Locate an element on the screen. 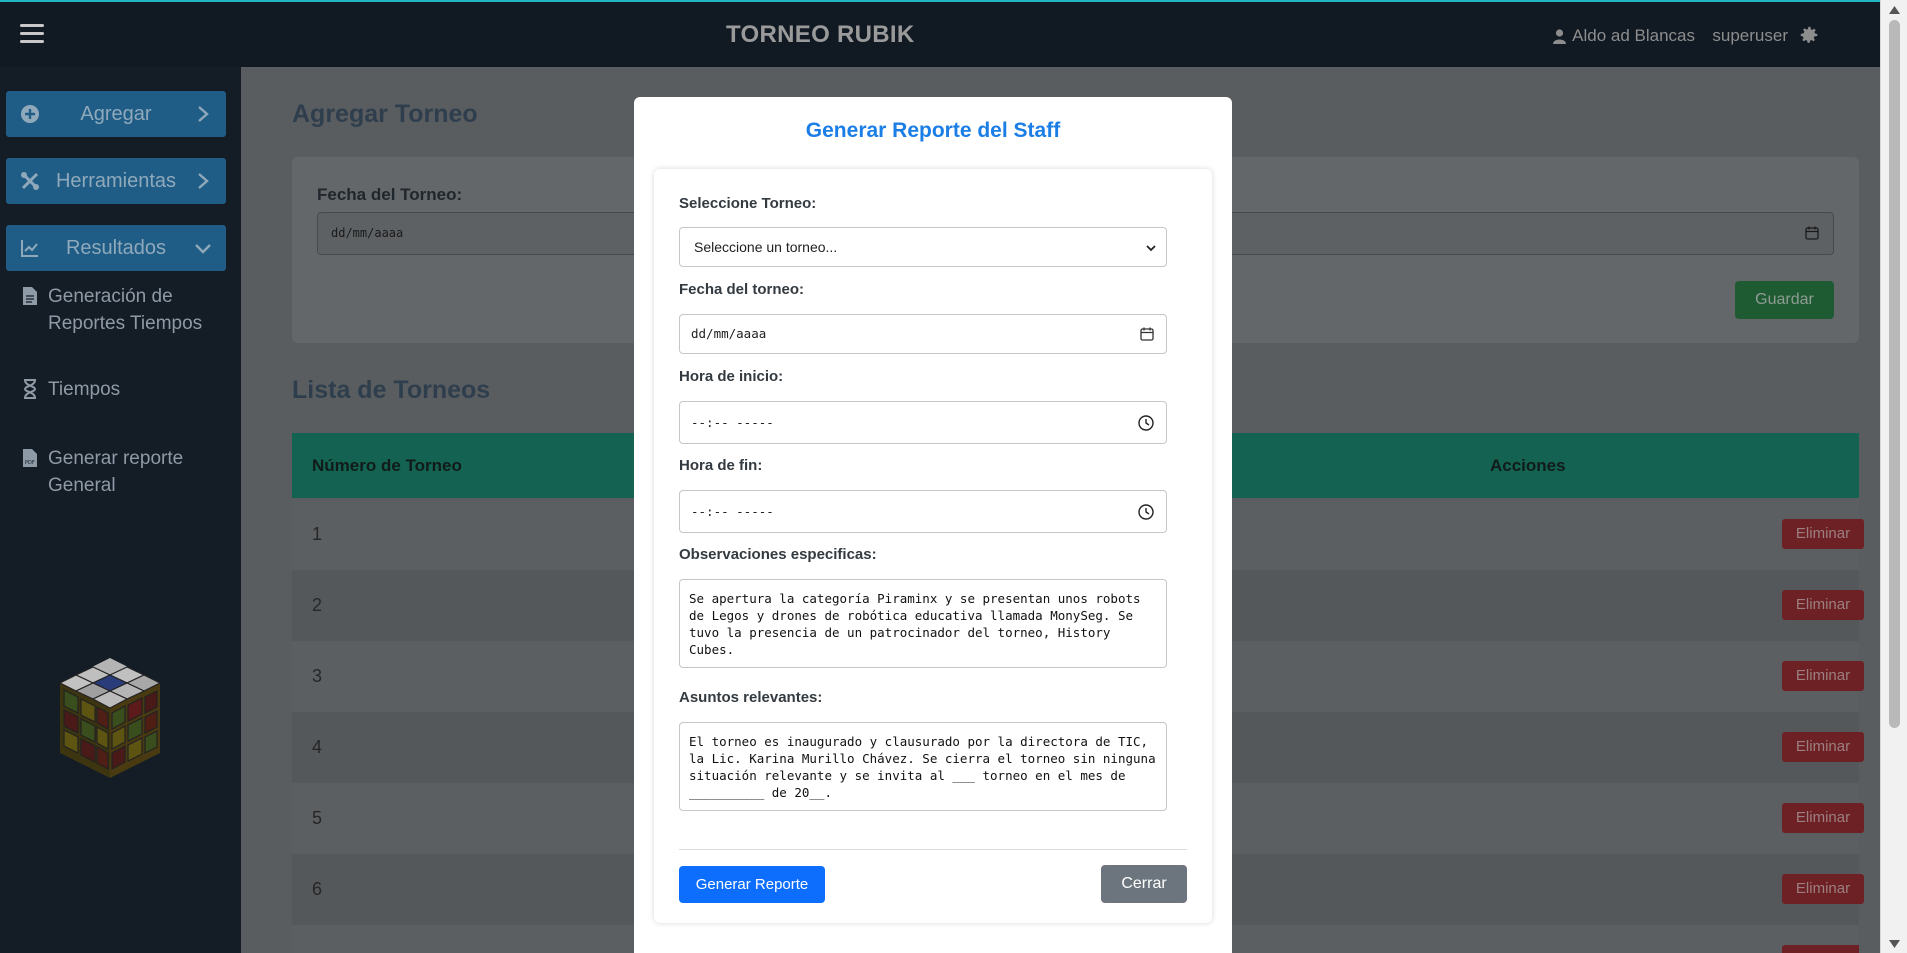 The image size is (1907, 953). tournament-select-label: Seleccione Torneo: is located at coordinates (748, 203).